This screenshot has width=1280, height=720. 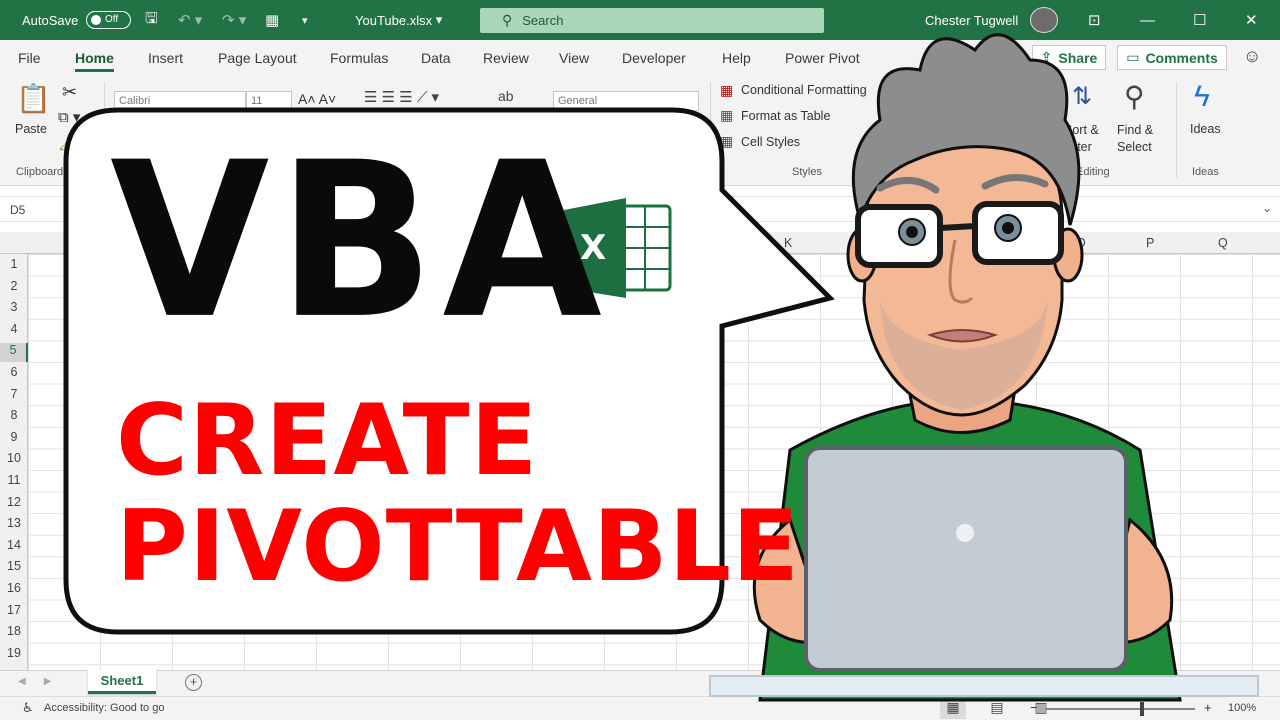 I want to click on row-header: 13, so click(x=14, y=525).